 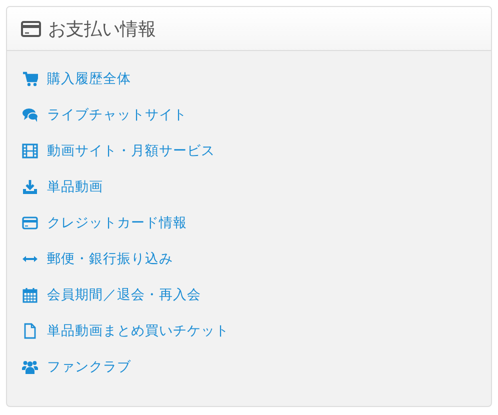 I want to click on group-icon, so click(x=30, y=367).